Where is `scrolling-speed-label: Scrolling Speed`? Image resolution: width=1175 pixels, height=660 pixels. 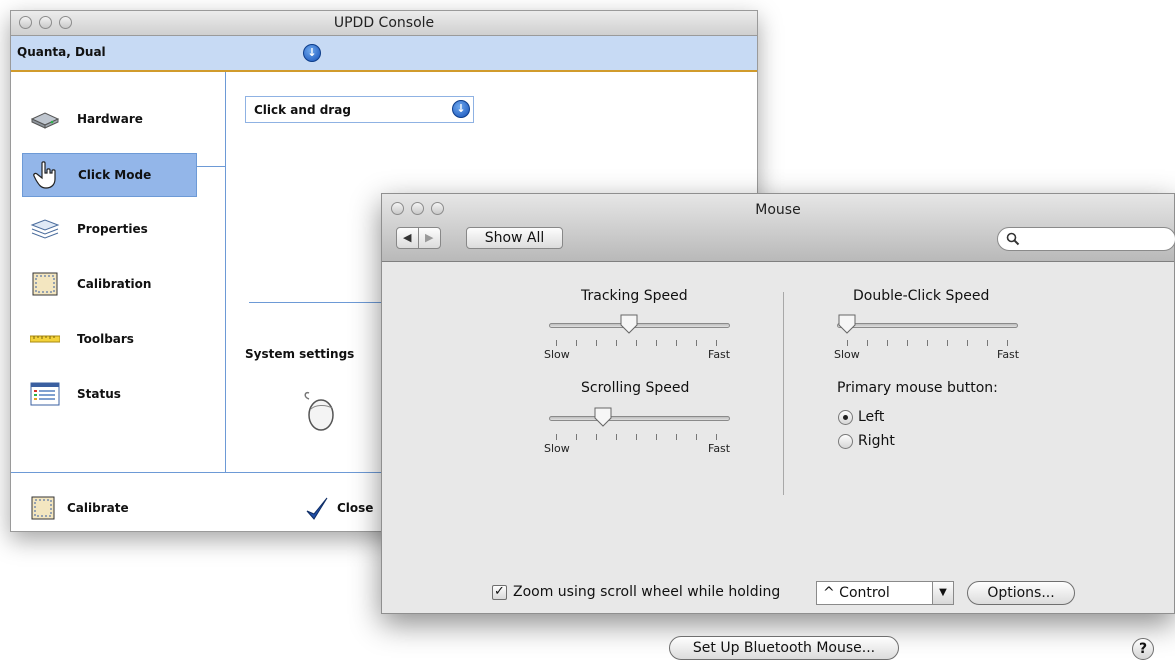 scrolling-speed-label: Scrolling Speed is located at coordinates (635, 388).